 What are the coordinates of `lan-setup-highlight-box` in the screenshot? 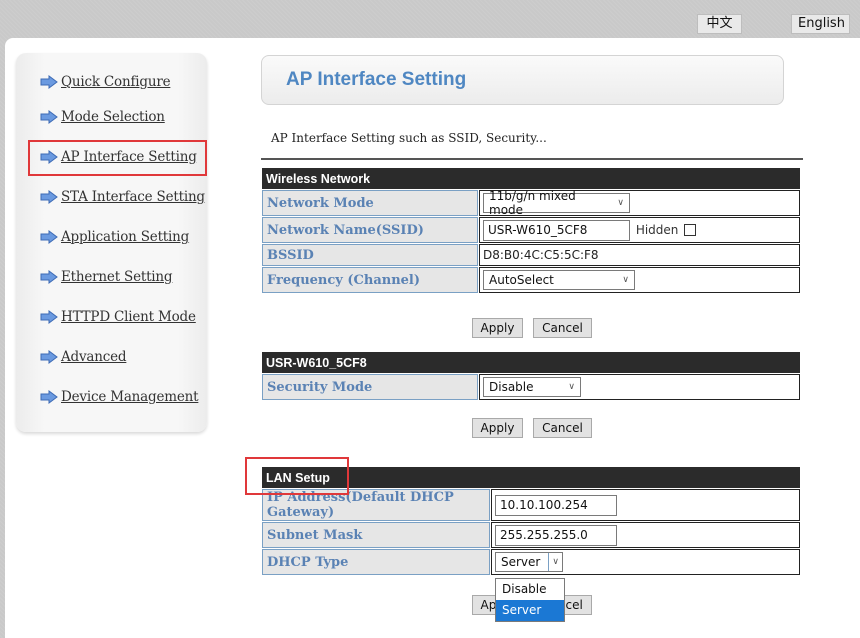 It's located at (297, 476).